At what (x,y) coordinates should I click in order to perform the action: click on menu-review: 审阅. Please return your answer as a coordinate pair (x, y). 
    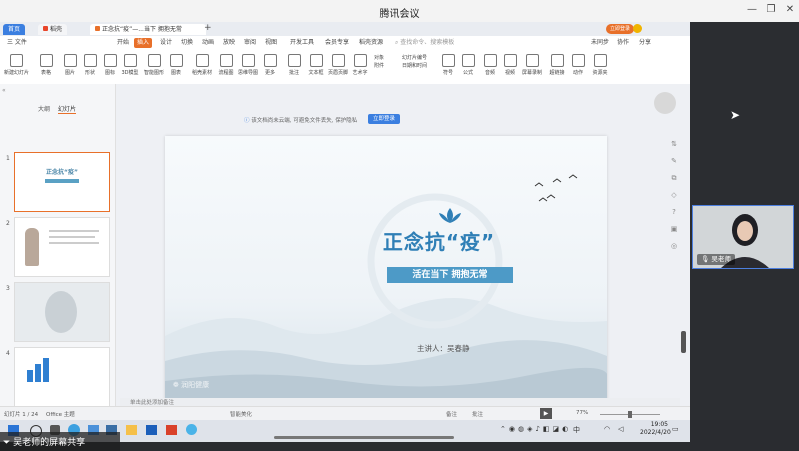
    Looking at the image, I should click on (250, 43).